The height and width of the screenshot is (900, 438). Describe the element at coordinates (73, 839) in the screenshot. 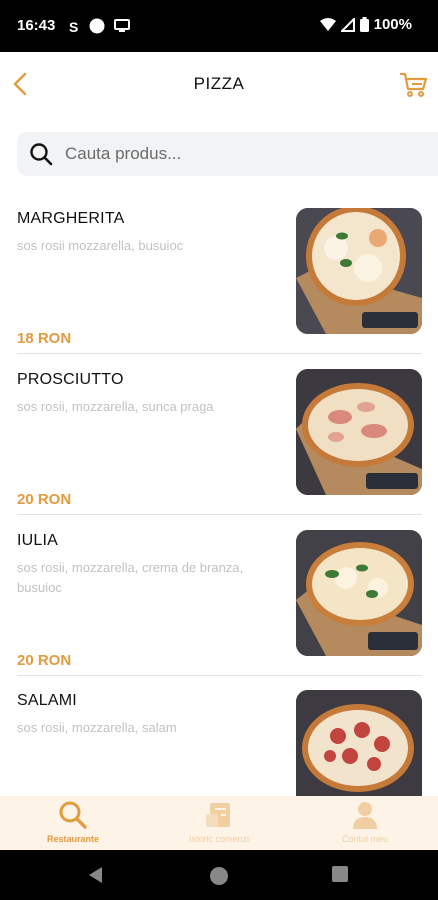

I see `nav-label: Restaurante` at that location.